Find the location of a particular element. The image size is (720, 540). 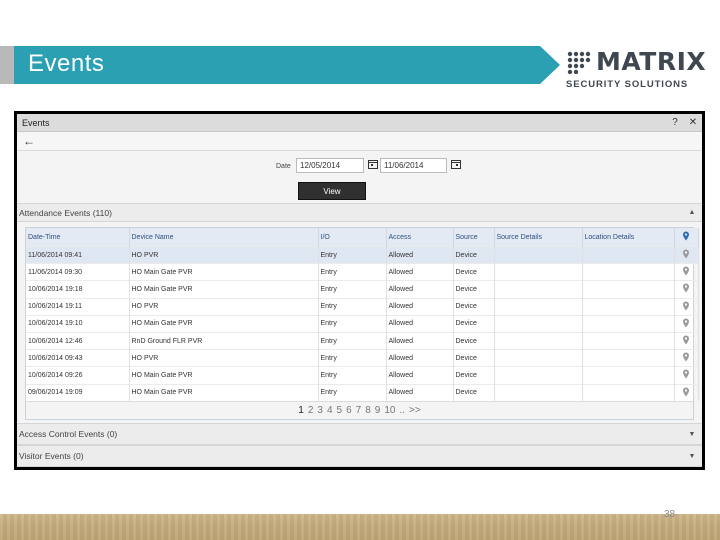

visitor-events-header: Visitor Events (0) ▼ is located at coordinates (359, 456).